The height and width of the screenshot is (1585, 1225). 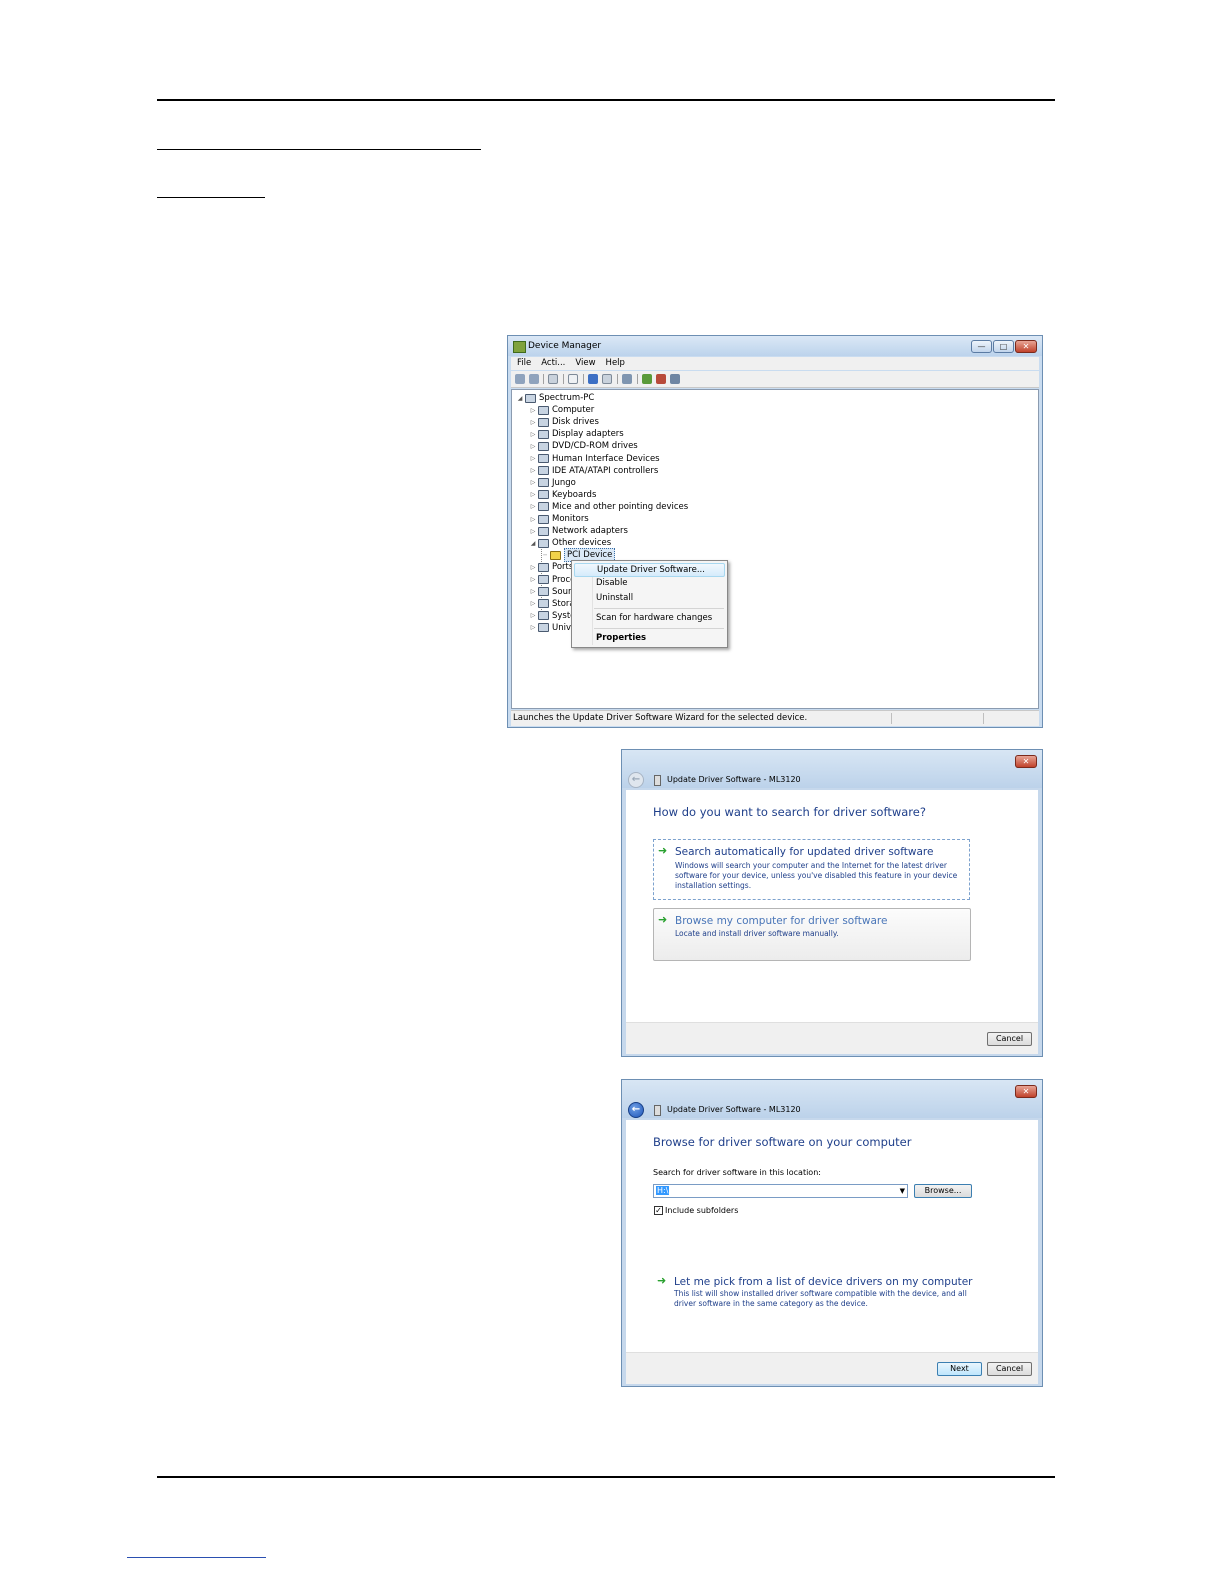 I want to click on title-bar: Device Manager — □ ✕, so click(x=775, y=346).